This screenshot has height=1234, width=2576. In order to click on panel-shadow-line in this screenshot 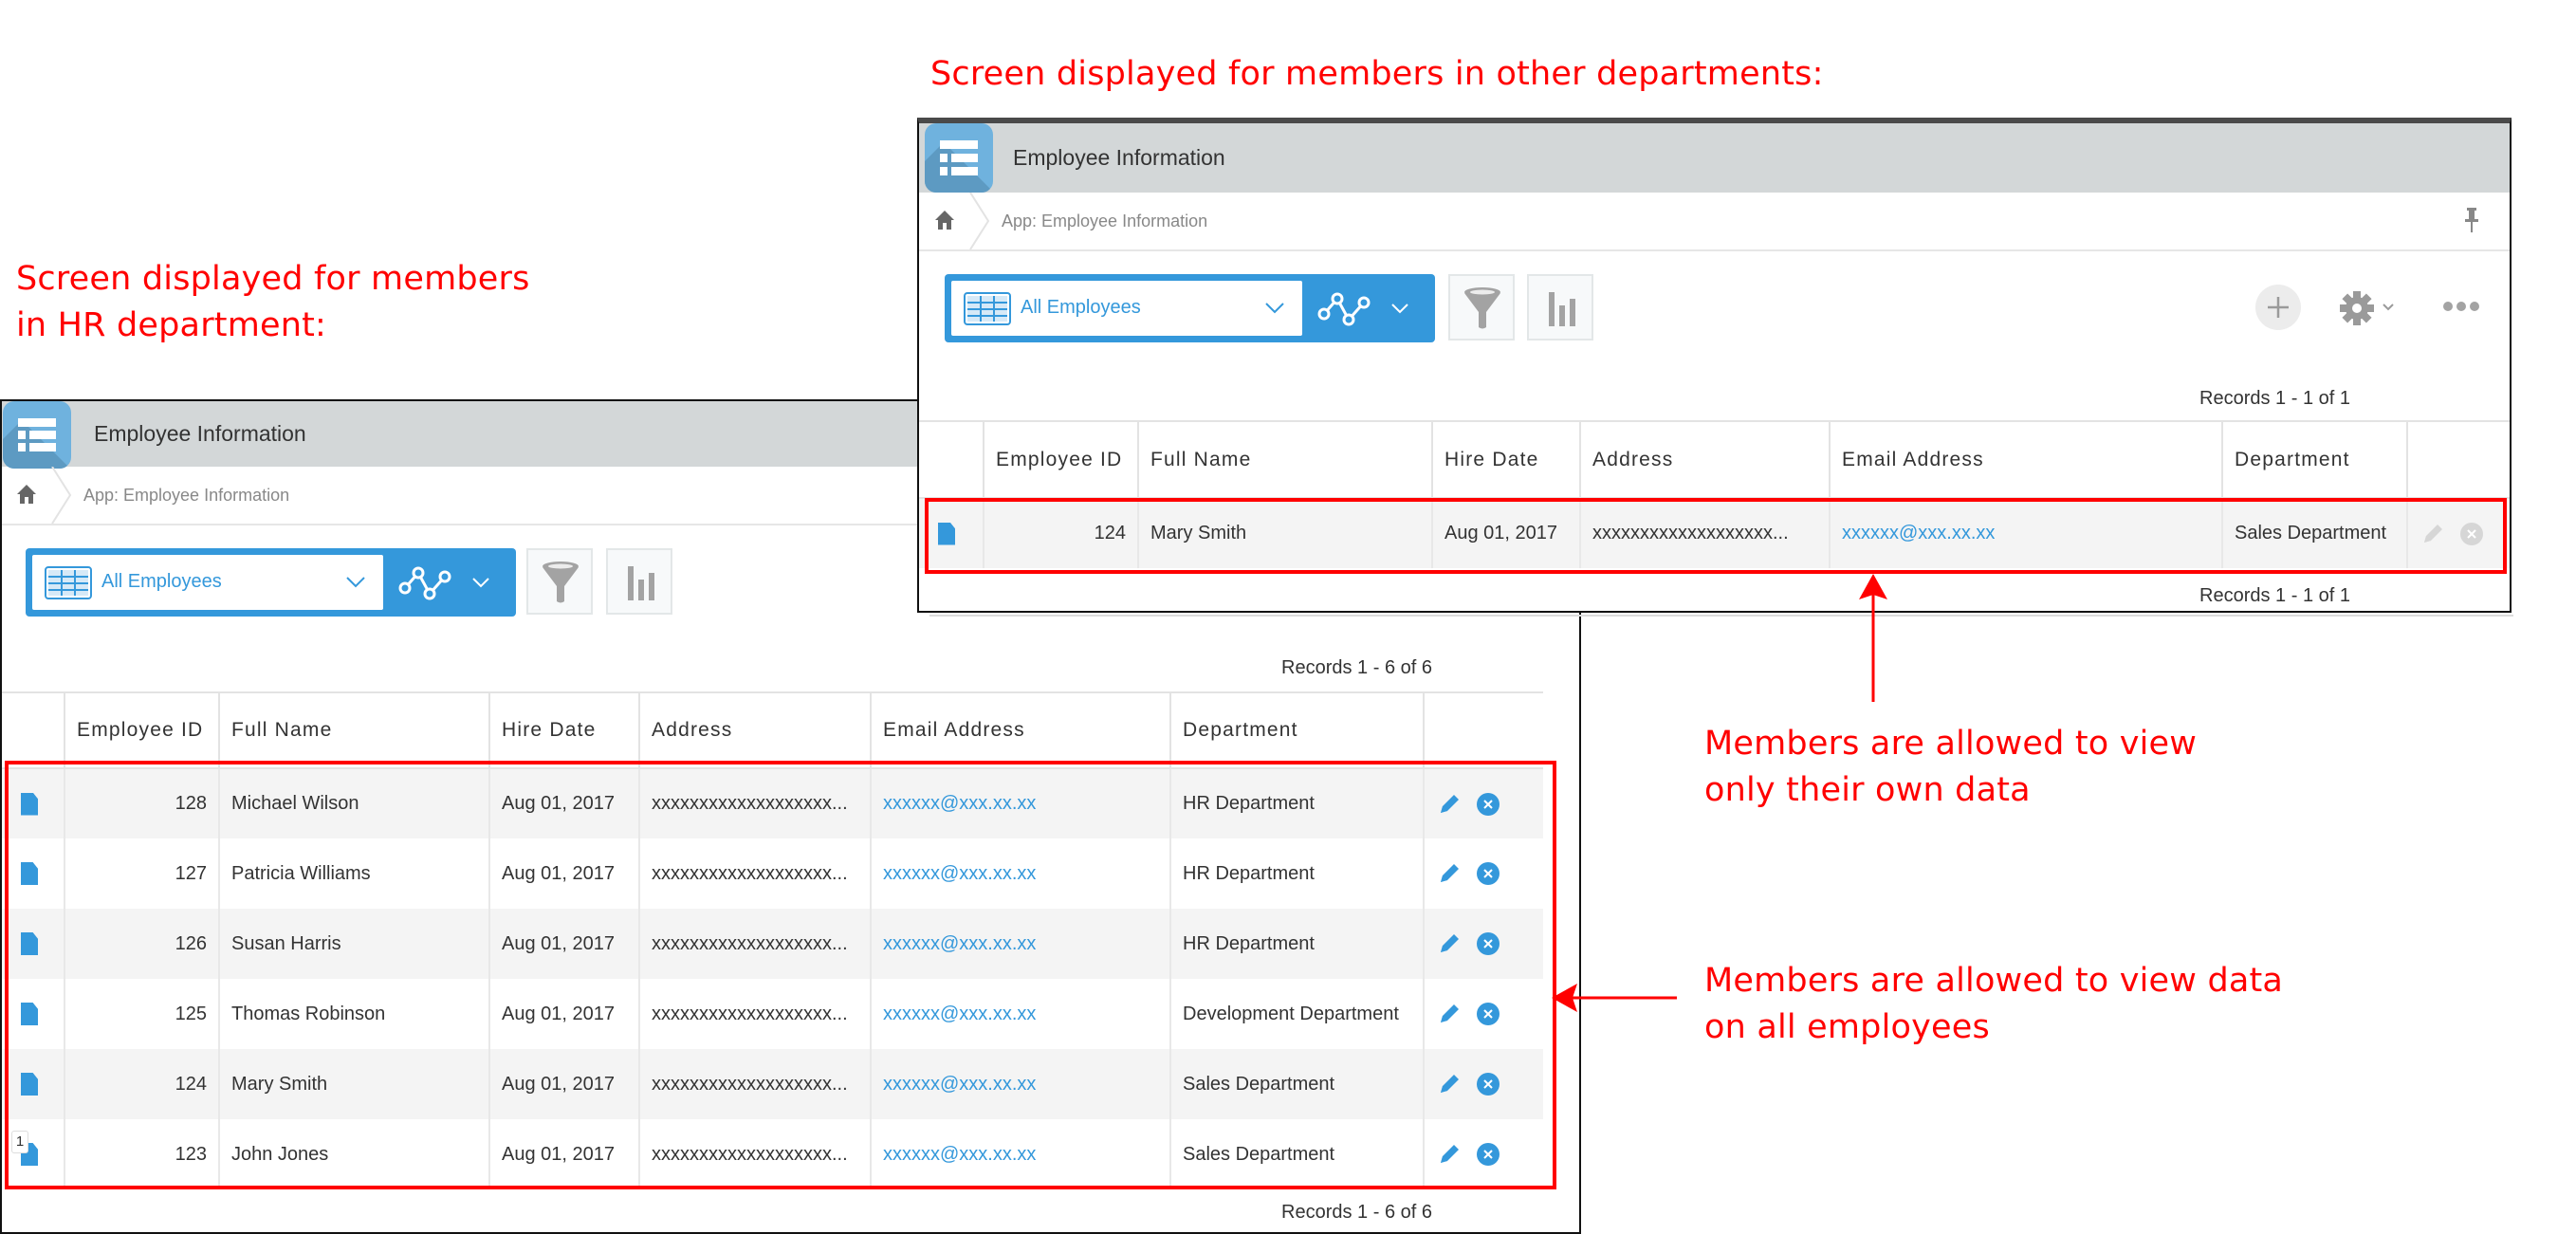, I will do `click(1721, 616)`.